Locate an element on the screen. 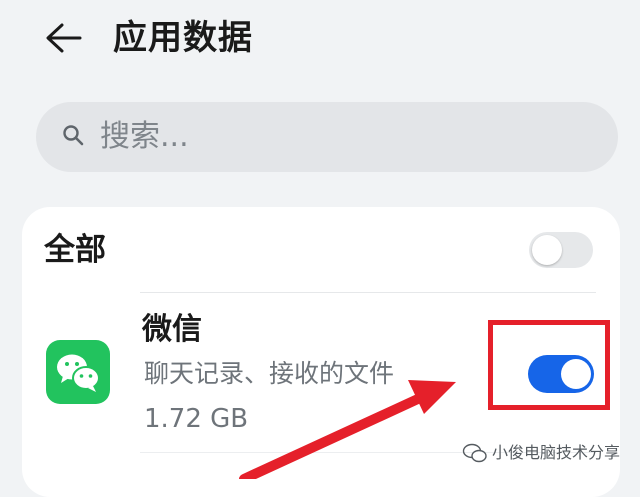 The height and width of the screenshot is (497, 640). wechat-channel-icon is located at coordinates (474, 453).